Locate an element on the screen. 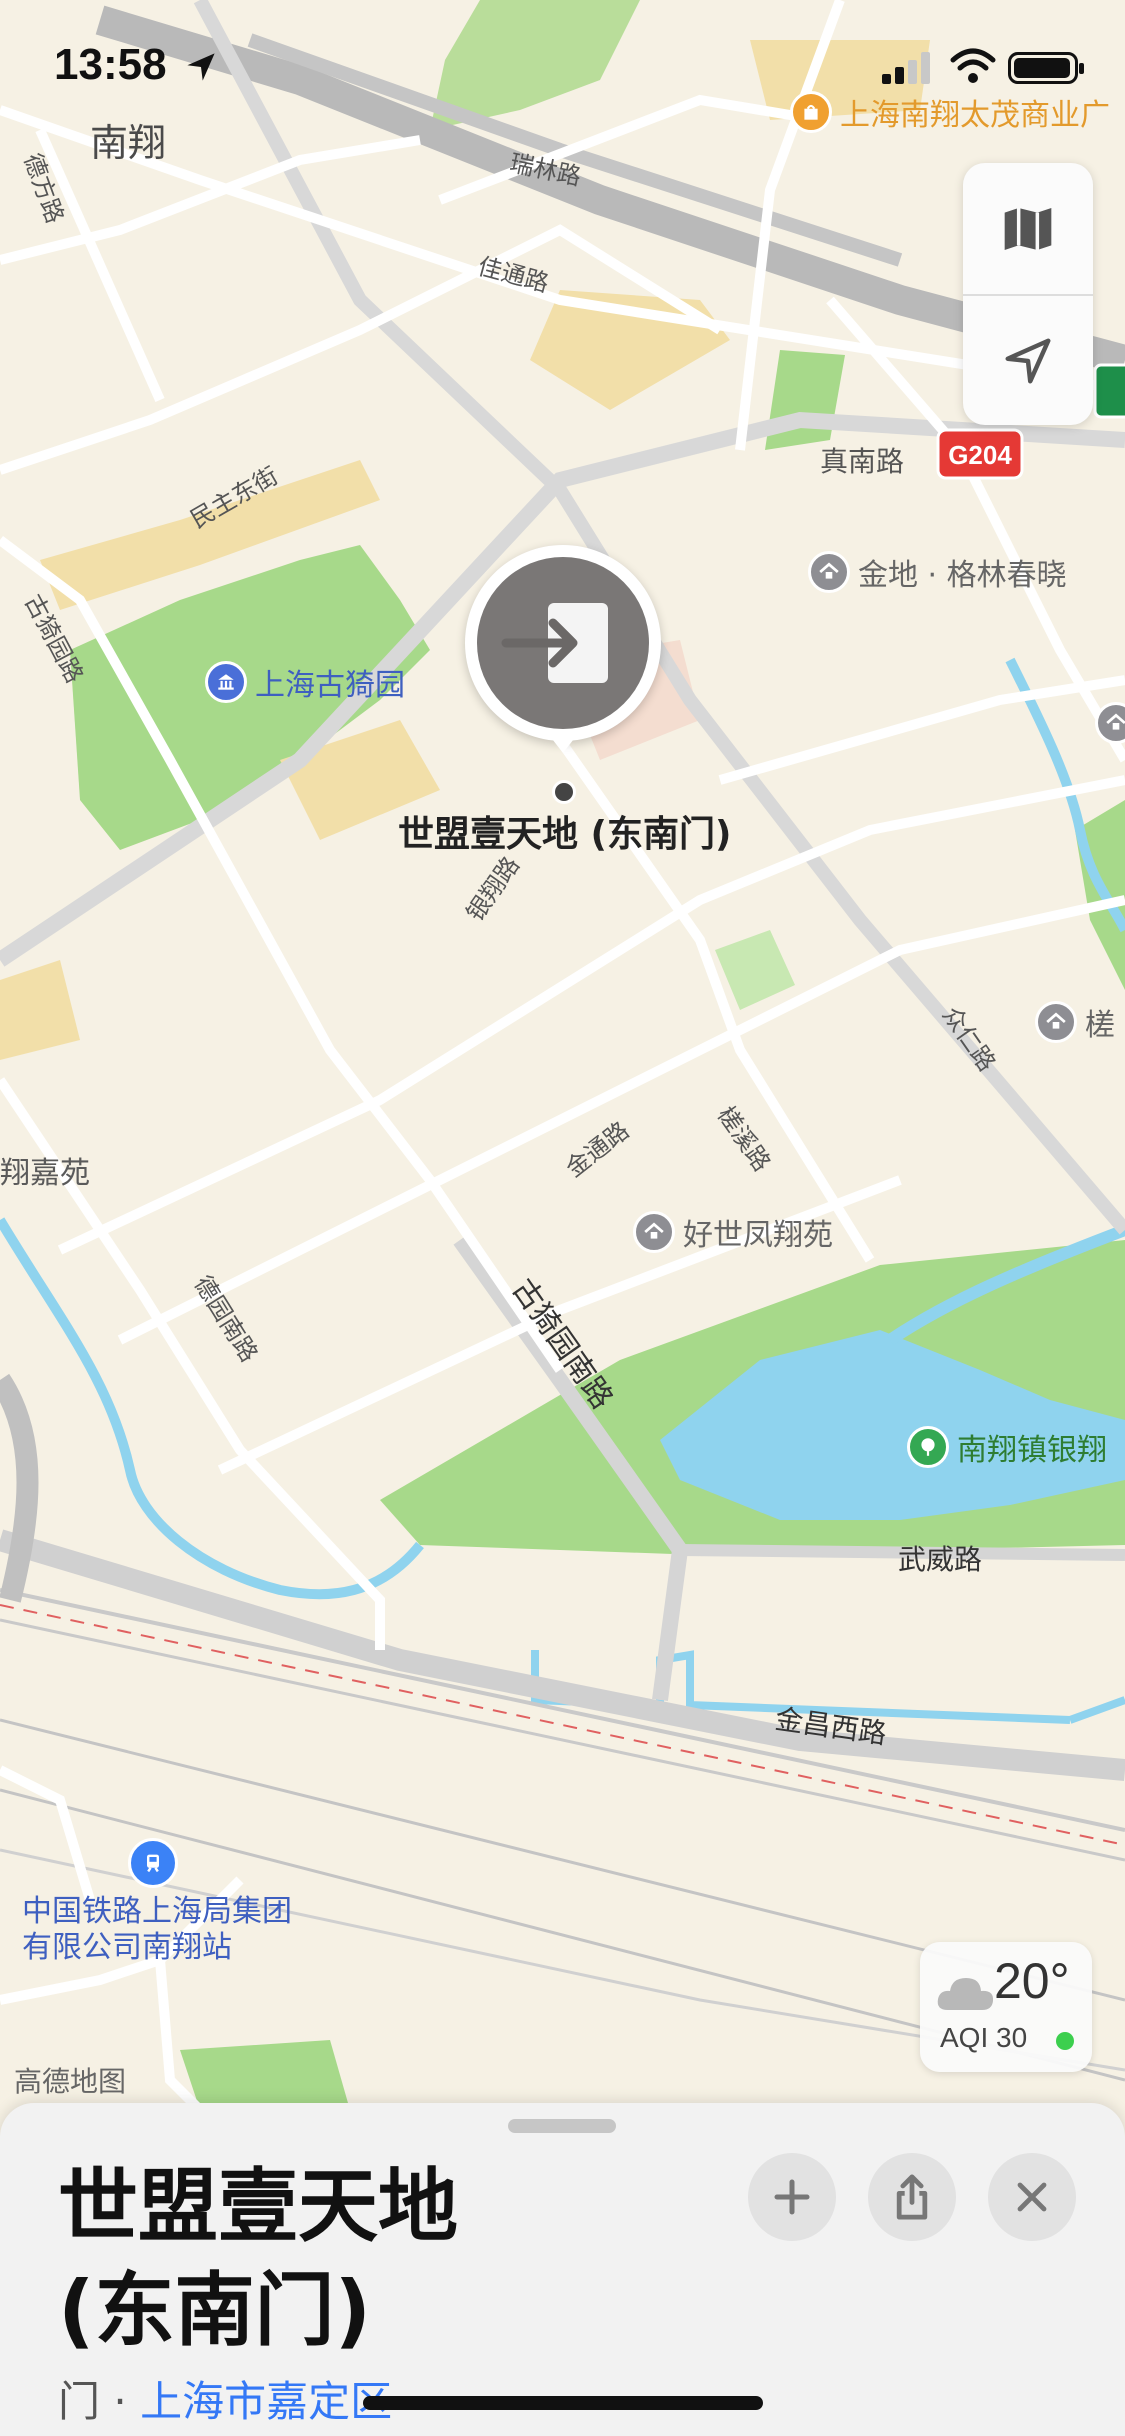 Image resolution: width=1125 pixels, height=2436 pixels. share-button is located at coordinates (912, 2197).